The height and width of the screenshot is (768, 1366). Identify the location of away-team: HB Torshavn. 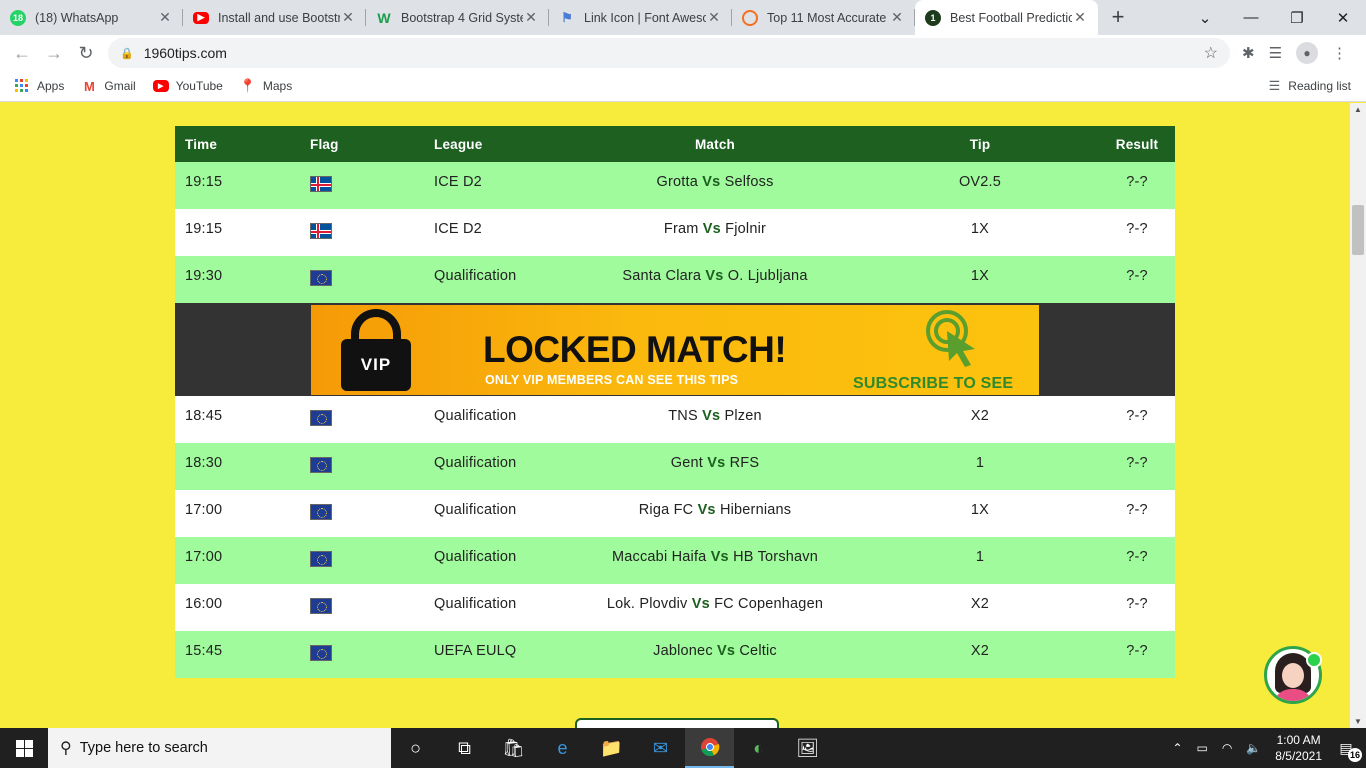
(776, 557).